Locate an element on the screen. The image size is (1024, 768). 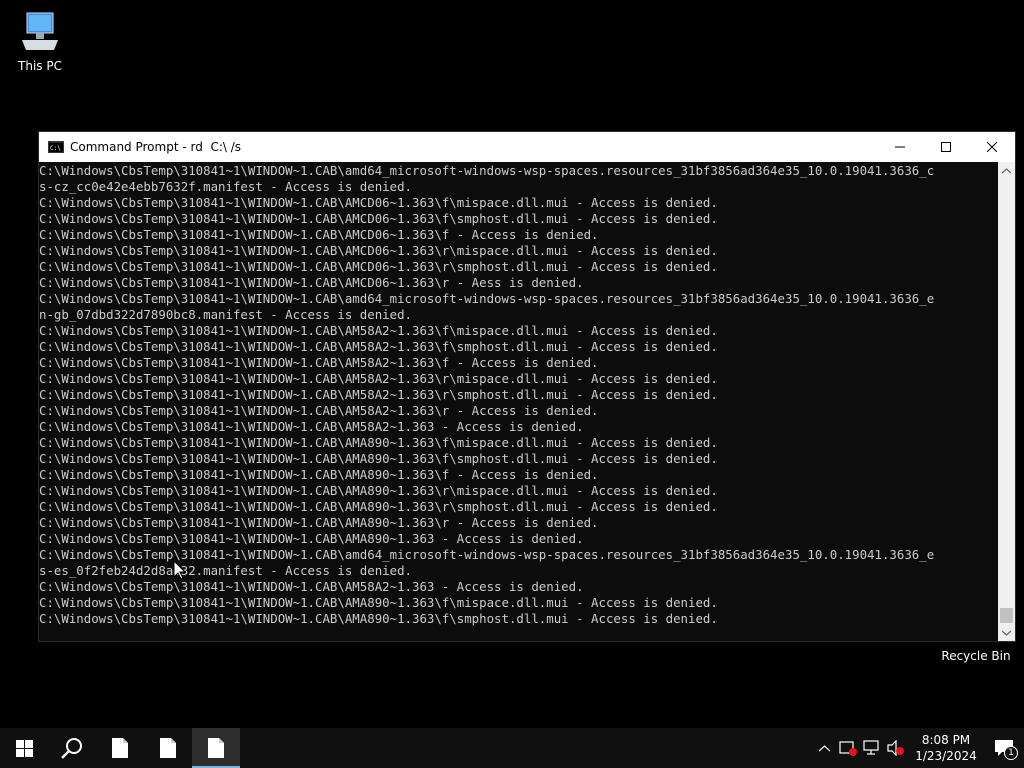
mouse-cursor-icon is located at coordinates (180, 570).